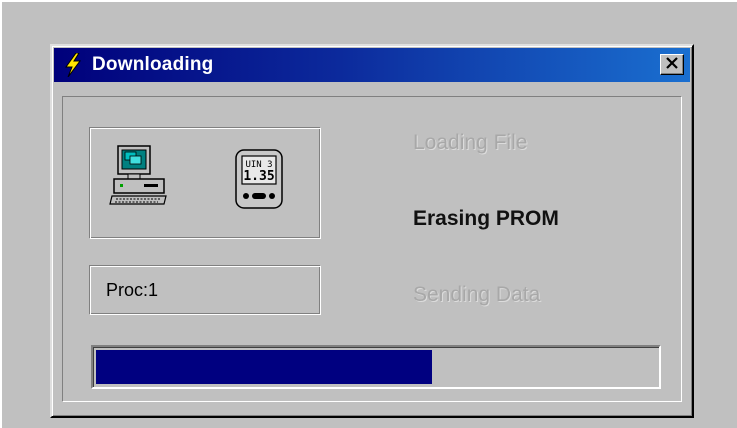  I want to click on close-icon, so click(672, 65).